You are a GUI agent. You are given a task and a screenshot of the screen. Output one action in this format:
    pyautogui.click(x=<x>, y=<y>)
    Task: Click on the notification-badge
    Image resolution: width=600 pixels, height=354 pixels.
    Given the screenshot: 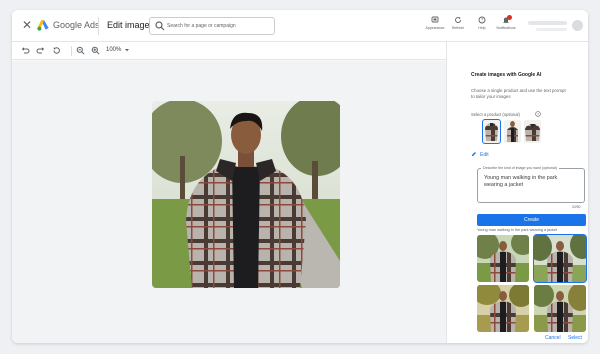 What is the action you would take?
    pyautogui.click(x=509, y=17)
    